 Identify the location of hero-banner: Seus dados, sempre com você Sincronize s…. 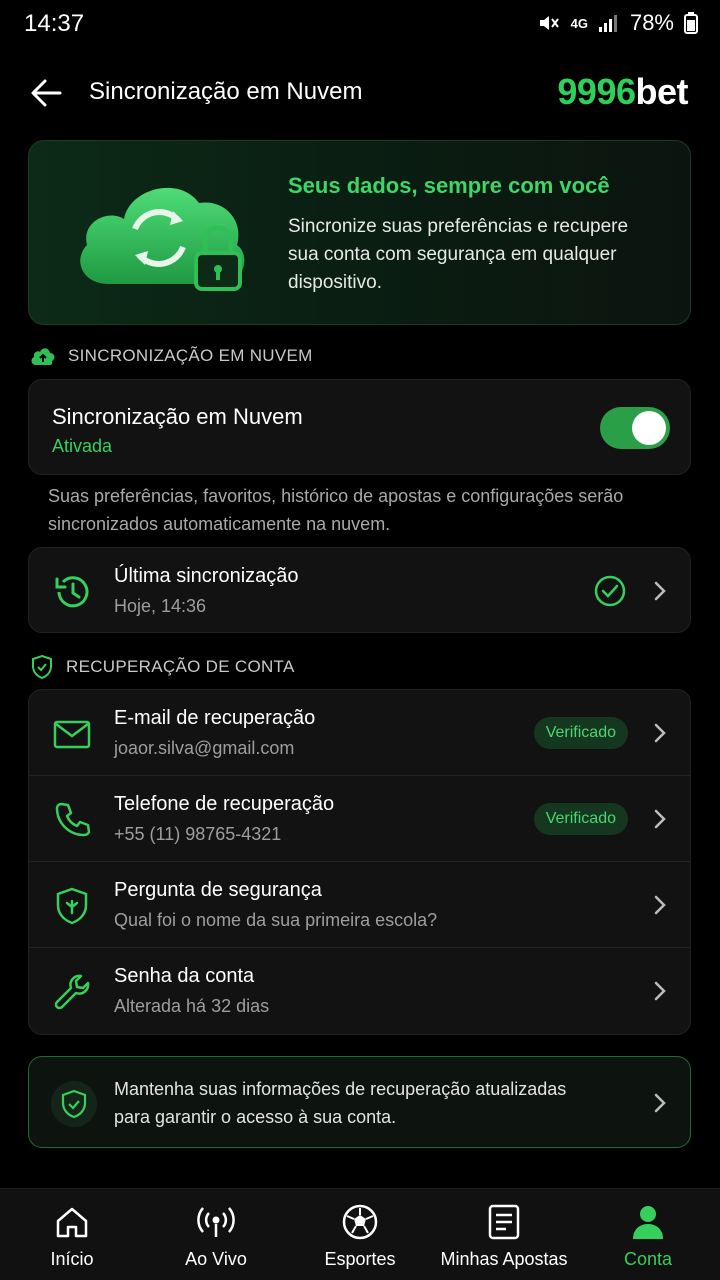
(359, 232).